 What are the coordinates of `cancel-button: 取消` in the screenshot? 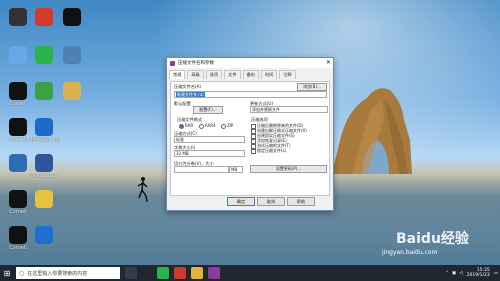 It's located at (271, 201).